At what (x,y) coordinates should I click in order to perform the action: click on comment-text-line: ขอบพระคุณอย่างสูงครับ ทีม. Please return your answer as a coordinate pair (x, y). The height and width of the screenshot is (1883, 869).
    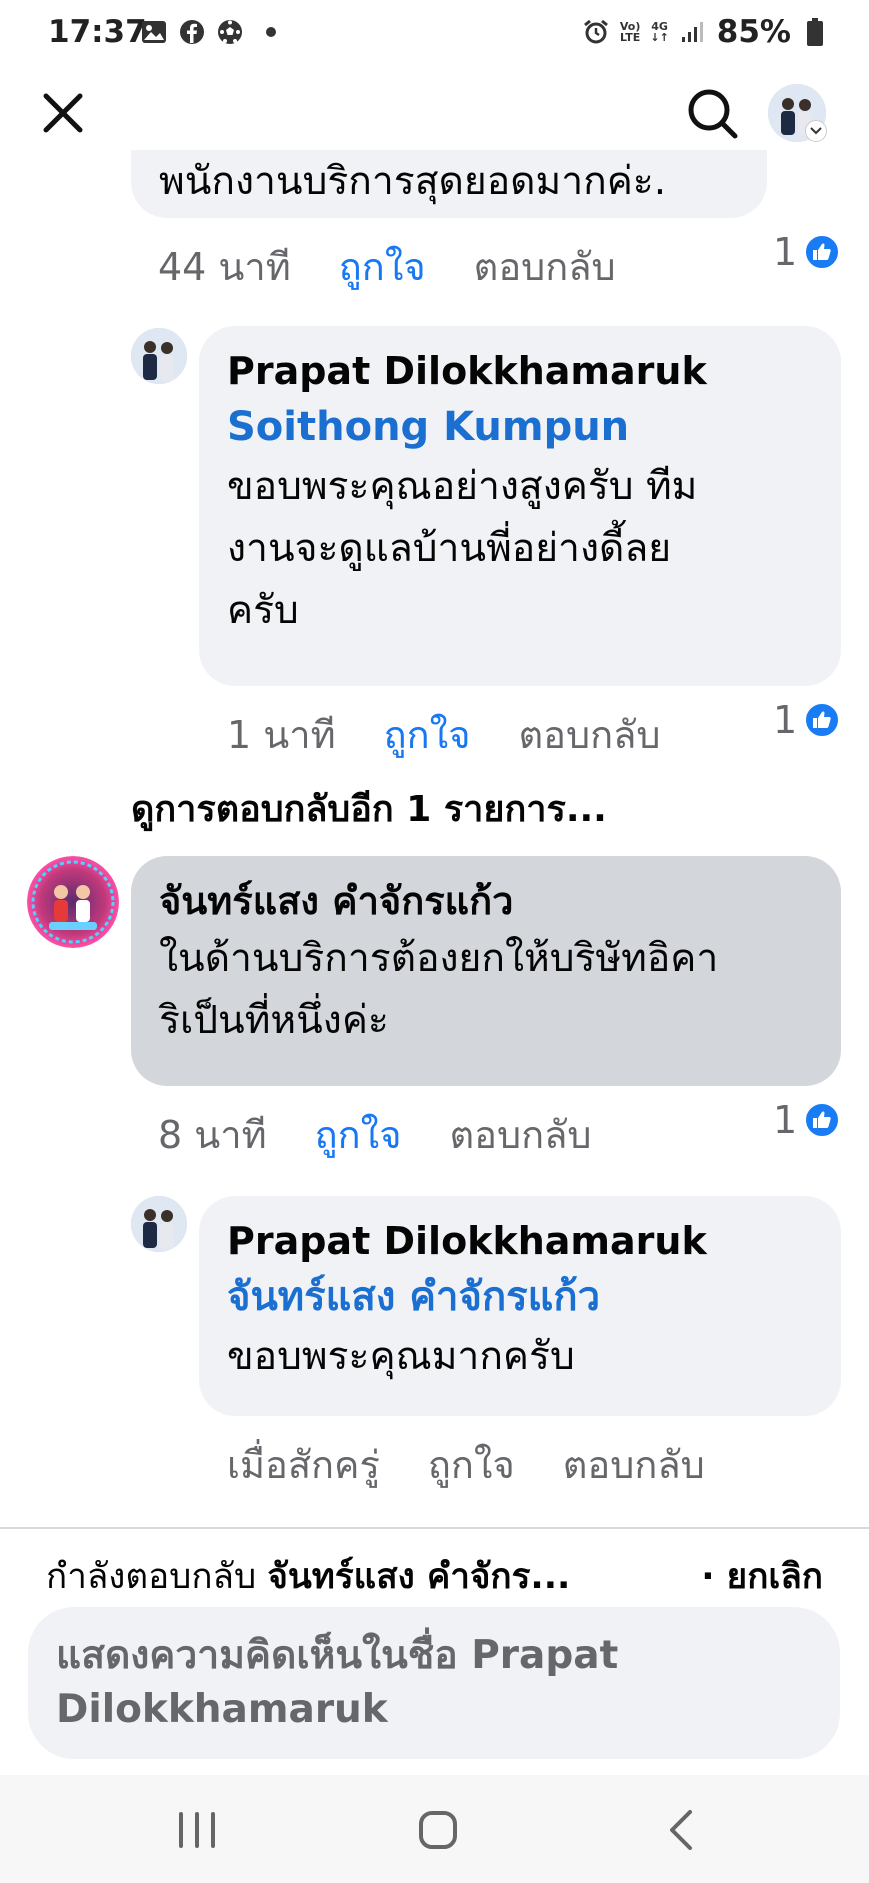
    Looking at the image, I should click on (462, 486).